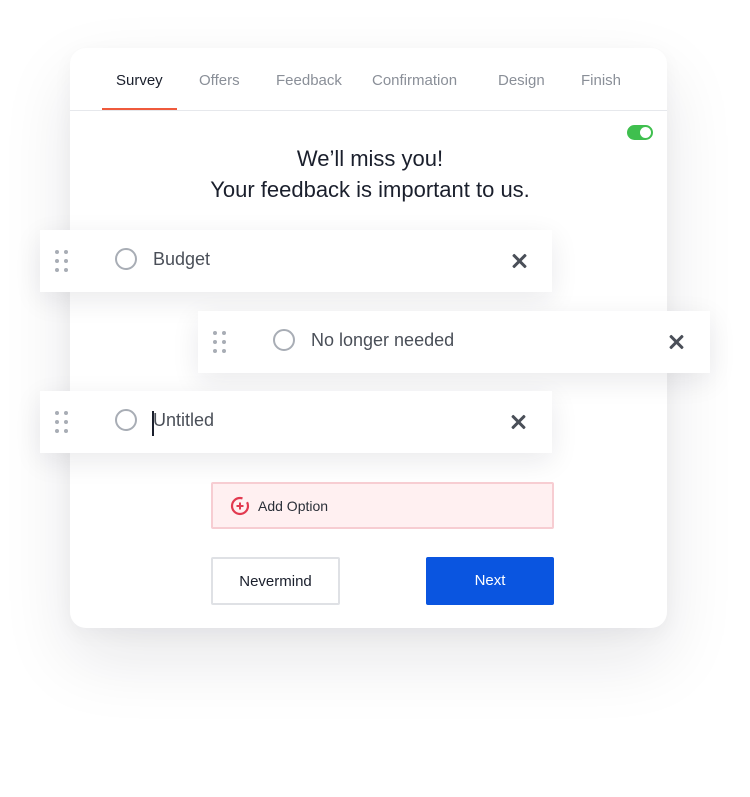  What do you see at coordinates (240, 506) in the screenshot?
I see `add-circle-icon` at bounding box center [240, 506].